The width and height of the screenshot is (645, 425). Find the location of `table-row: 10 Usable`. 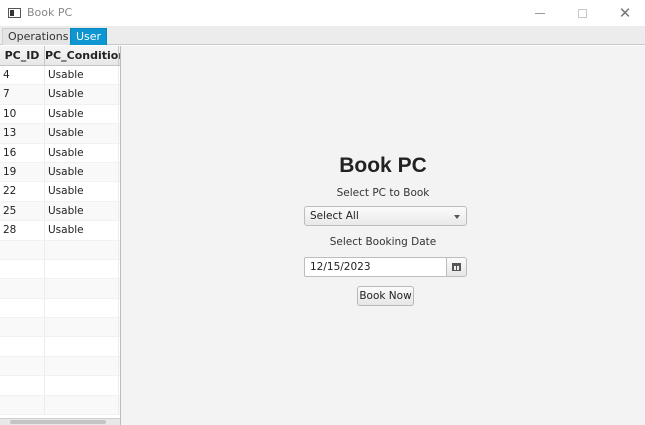

table-row: 10 Usable is located at coordinates (60, 114).